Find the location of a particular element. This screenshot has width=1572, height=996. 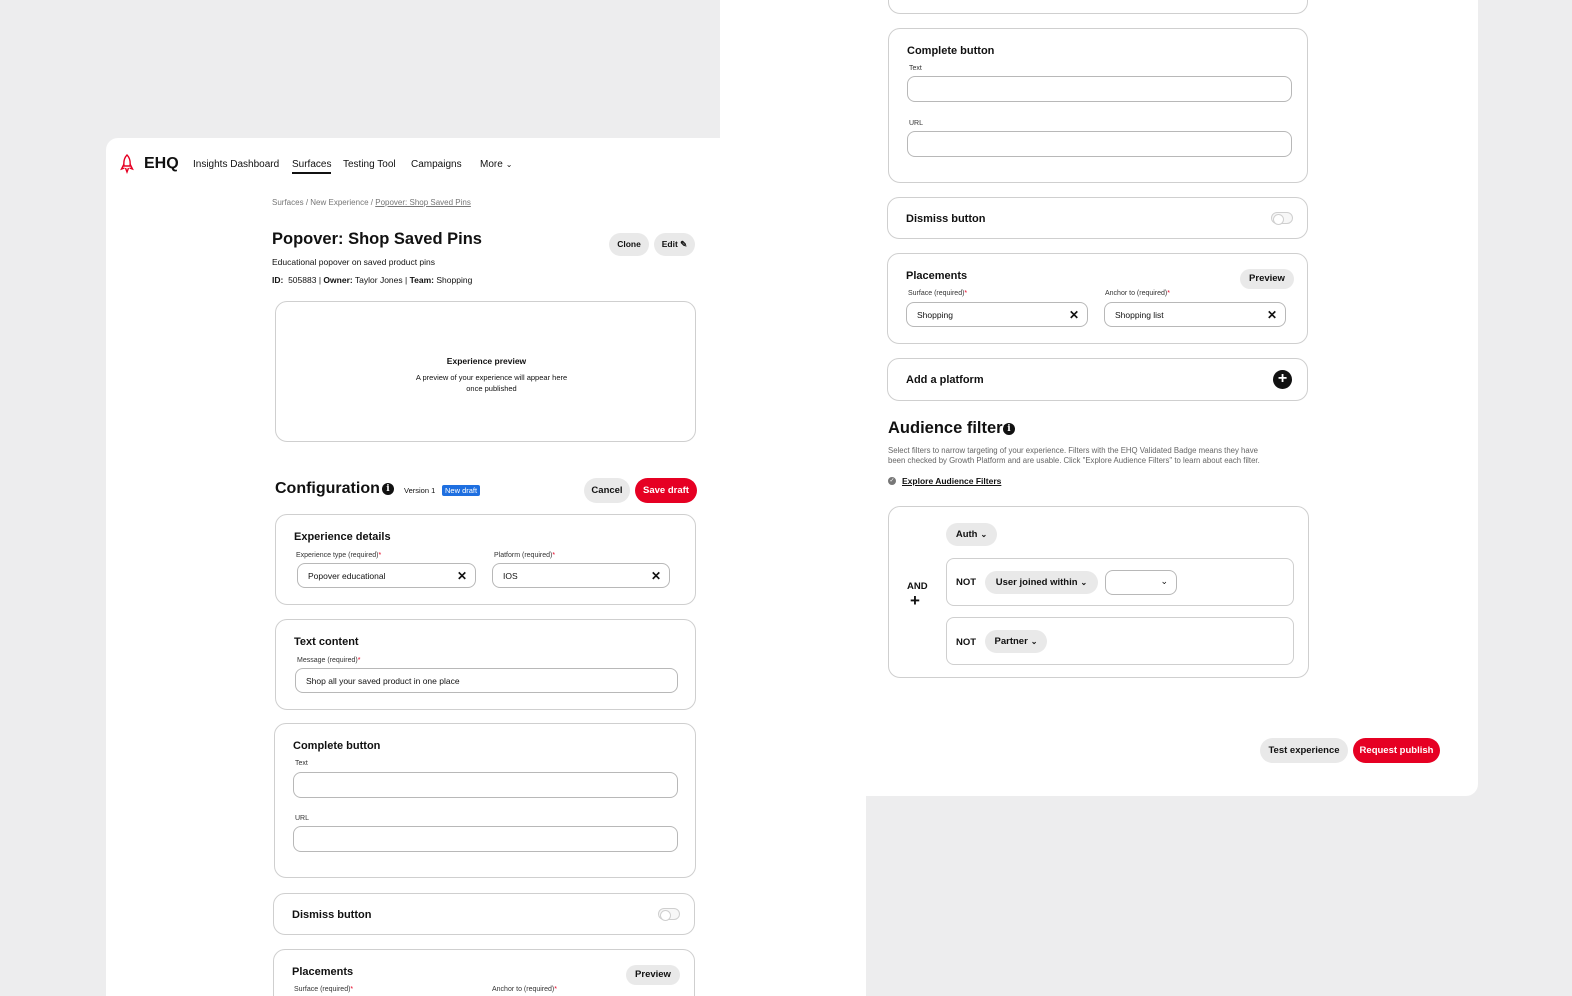

platform-label: Platform (required)* is located at coordinates (525, 555).